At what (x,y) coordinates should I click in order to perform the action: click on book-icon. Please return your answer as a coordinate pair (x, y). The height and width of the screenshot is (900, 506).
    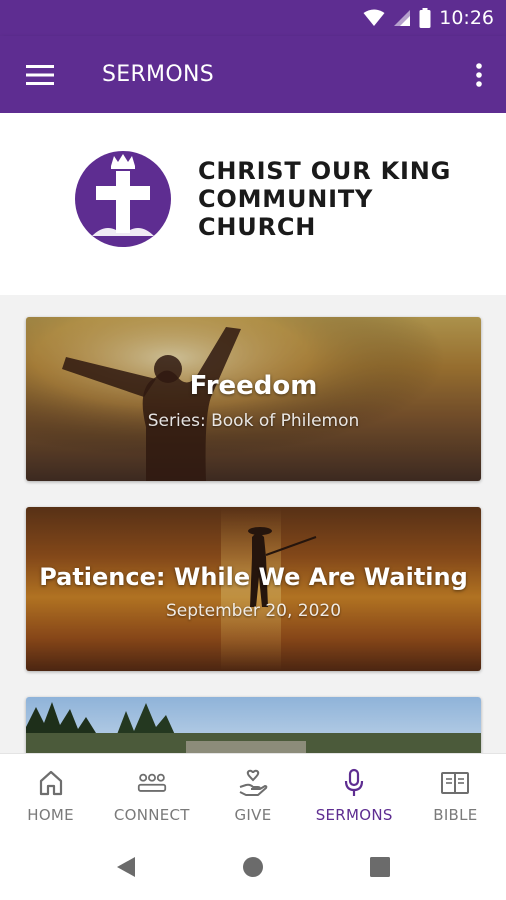
    Looking at the image, I should click on (455, 783).